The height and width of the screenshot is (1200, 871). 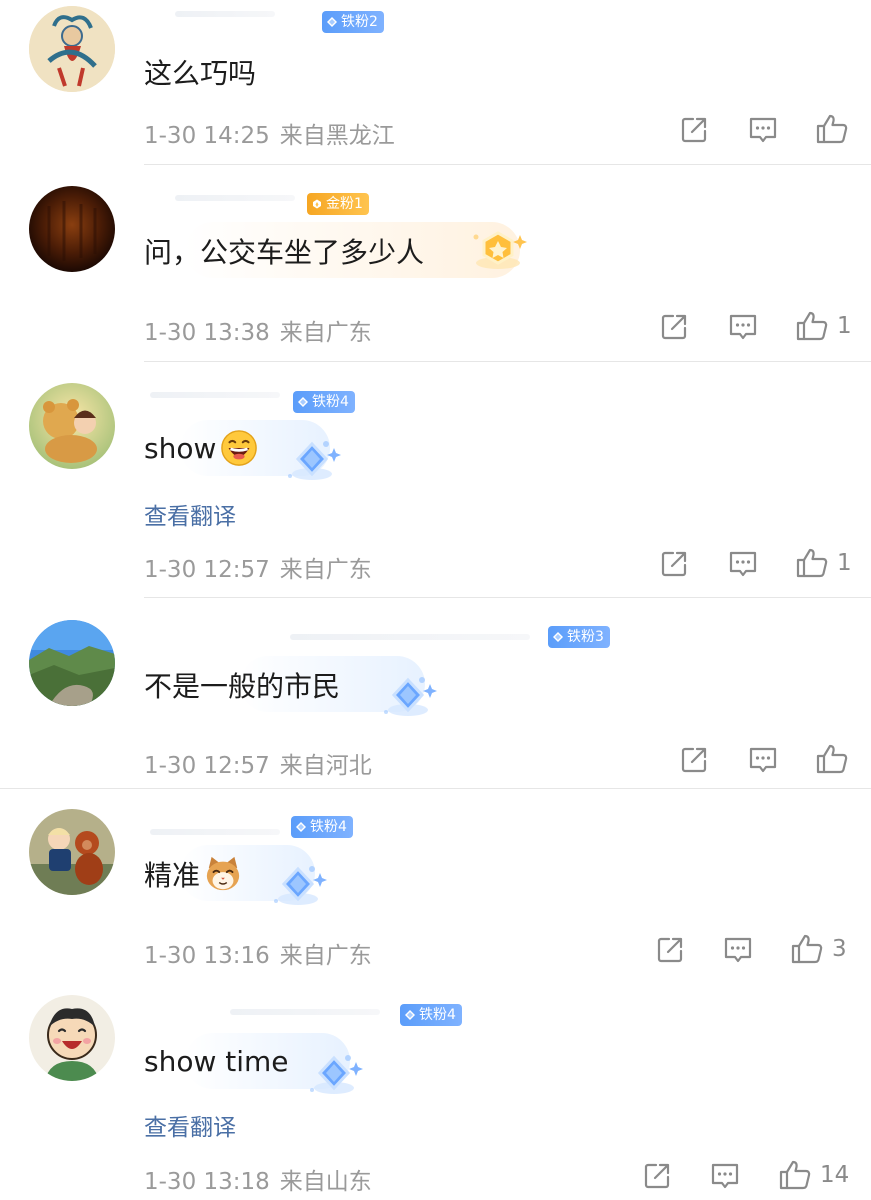 I want to click on like-count: 3, so click(x=839, y=949).